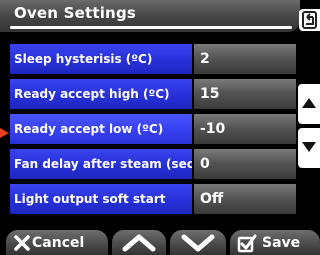 The height and width of the screenshot is (255, 320). I want to click on cancel-button: Cancel, so click(57, 242).